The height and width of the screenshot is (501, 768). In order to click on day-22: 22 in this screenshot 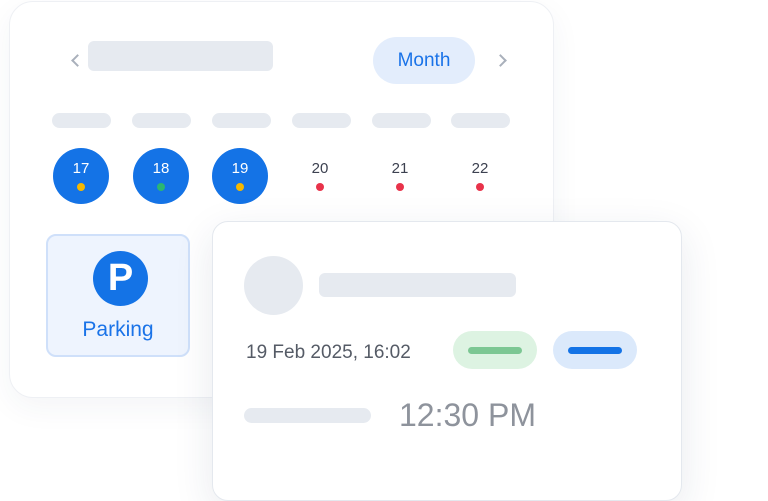, I will do `click(480, 176)`.